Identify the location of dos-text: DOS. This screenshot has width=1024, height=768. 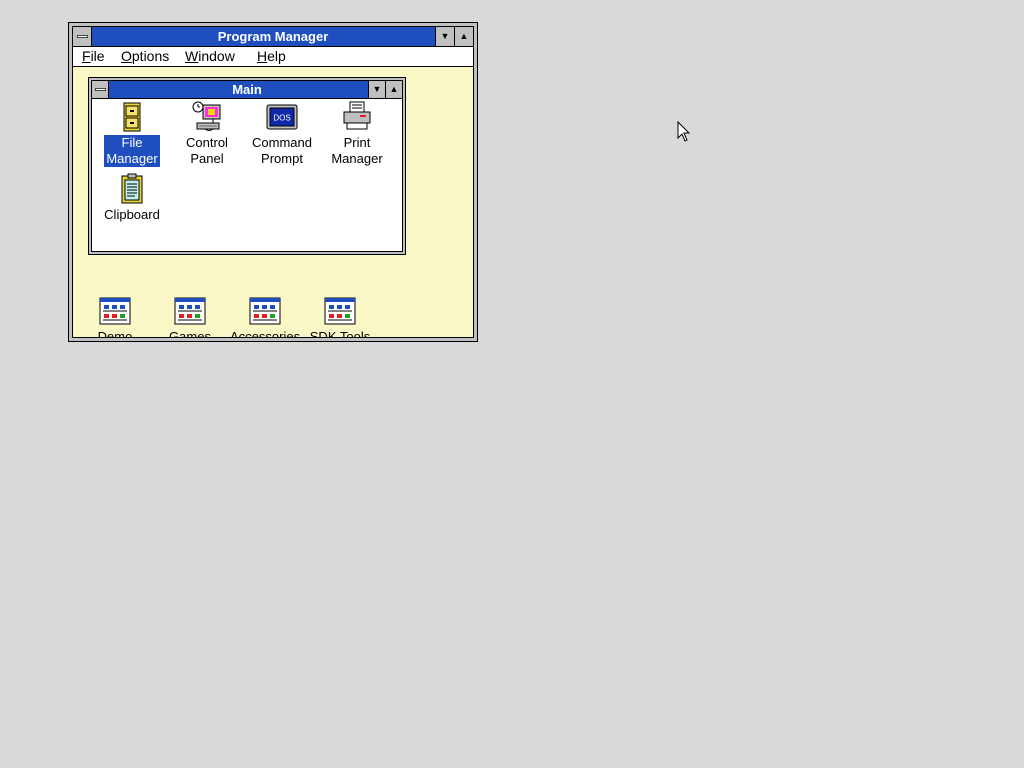
(281, 118).